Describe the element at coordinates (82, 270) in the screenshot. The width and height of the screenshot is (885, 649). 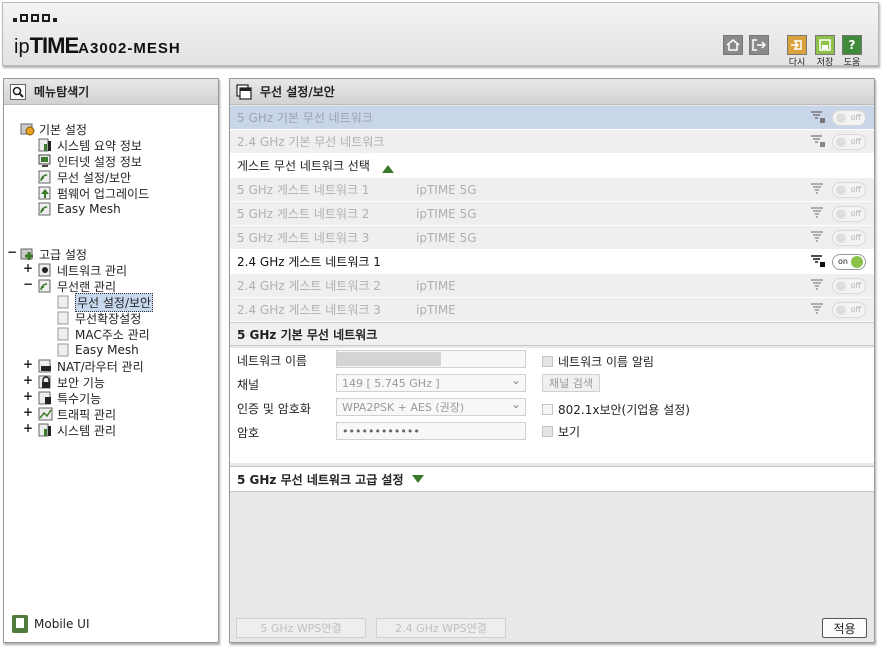
I see `menu-network-management: 네트워크 관리` at that location.